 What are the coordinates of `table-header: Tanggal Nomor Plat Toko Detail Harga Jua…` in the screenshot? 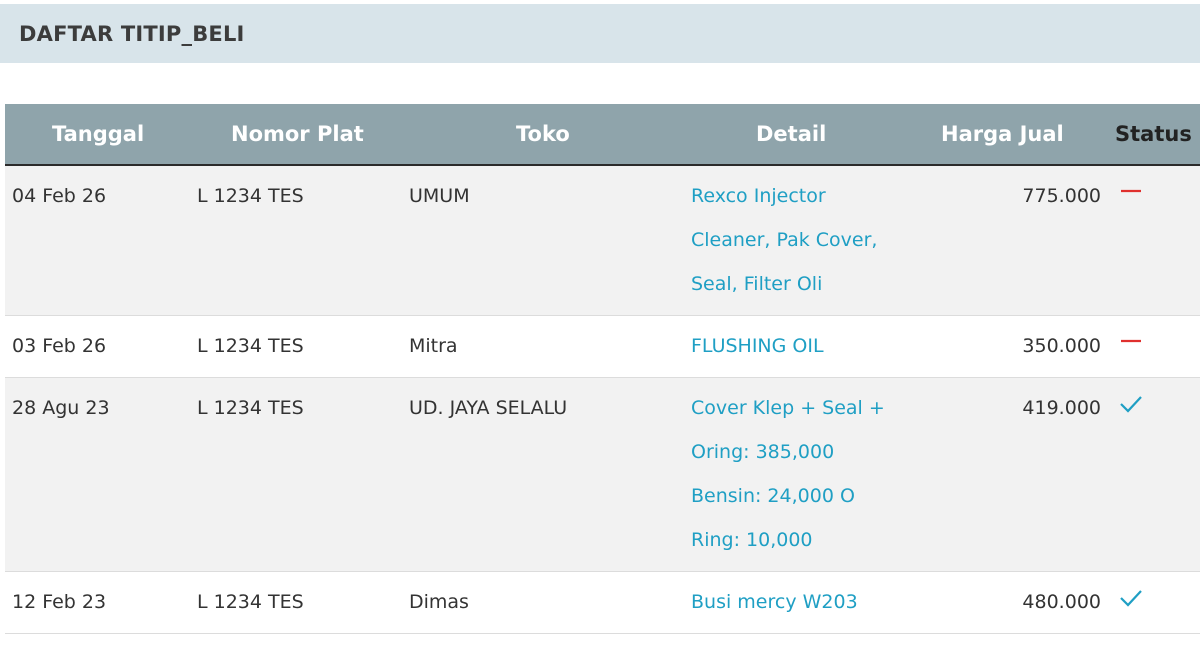 It's located at (602, 135).